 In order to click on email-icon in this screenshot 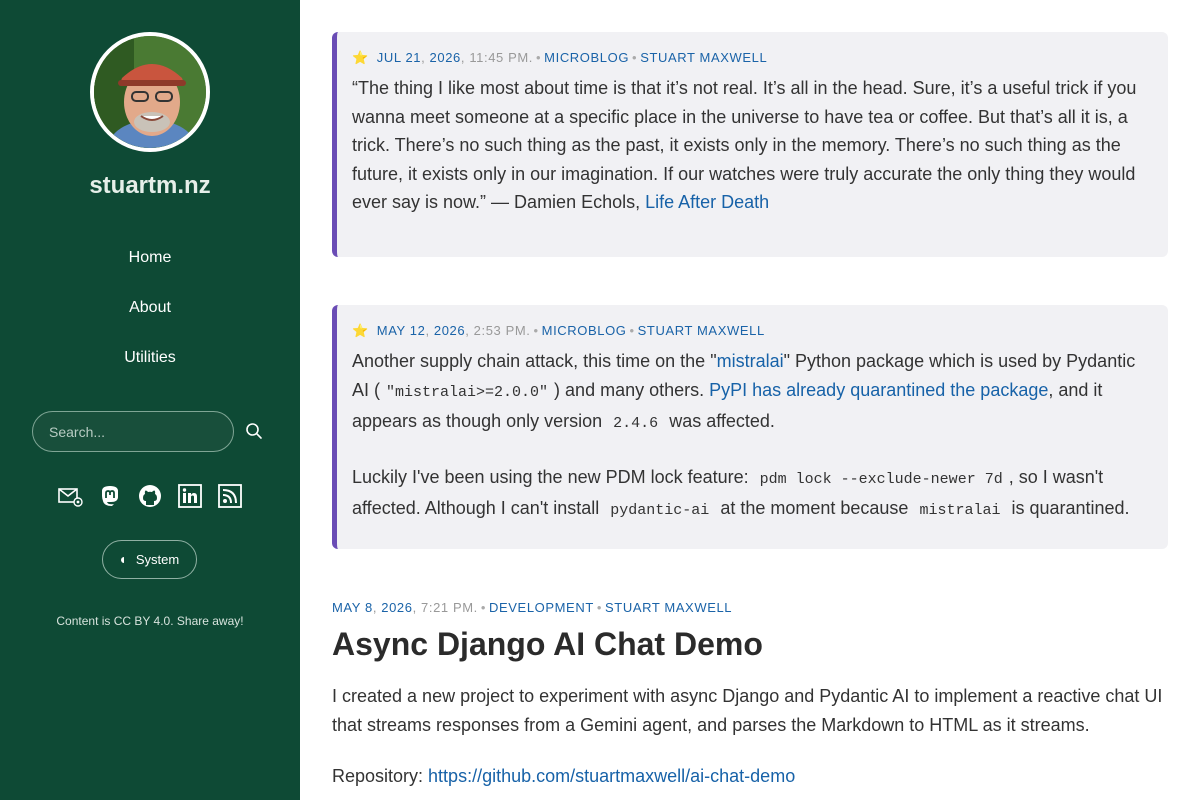, I will do `click(70, 496)`.